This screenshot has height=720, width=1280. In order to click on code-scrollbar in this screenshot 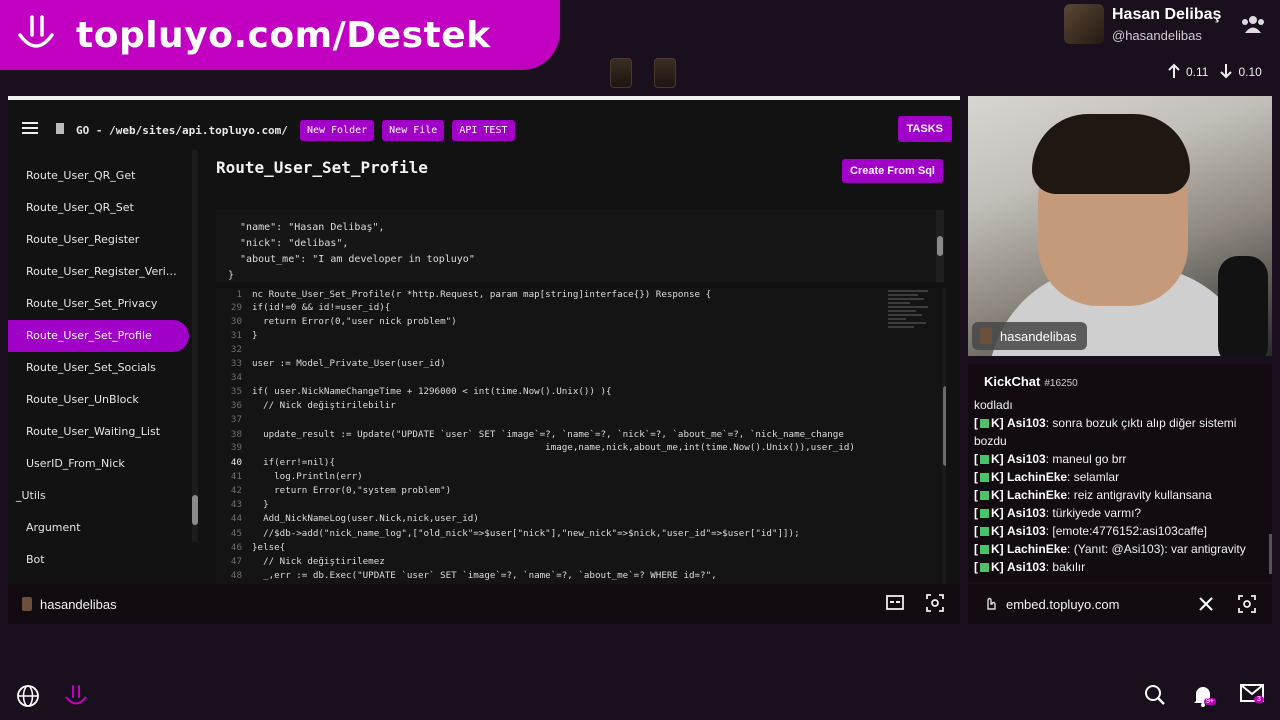, I will do `click(944, 438)`.